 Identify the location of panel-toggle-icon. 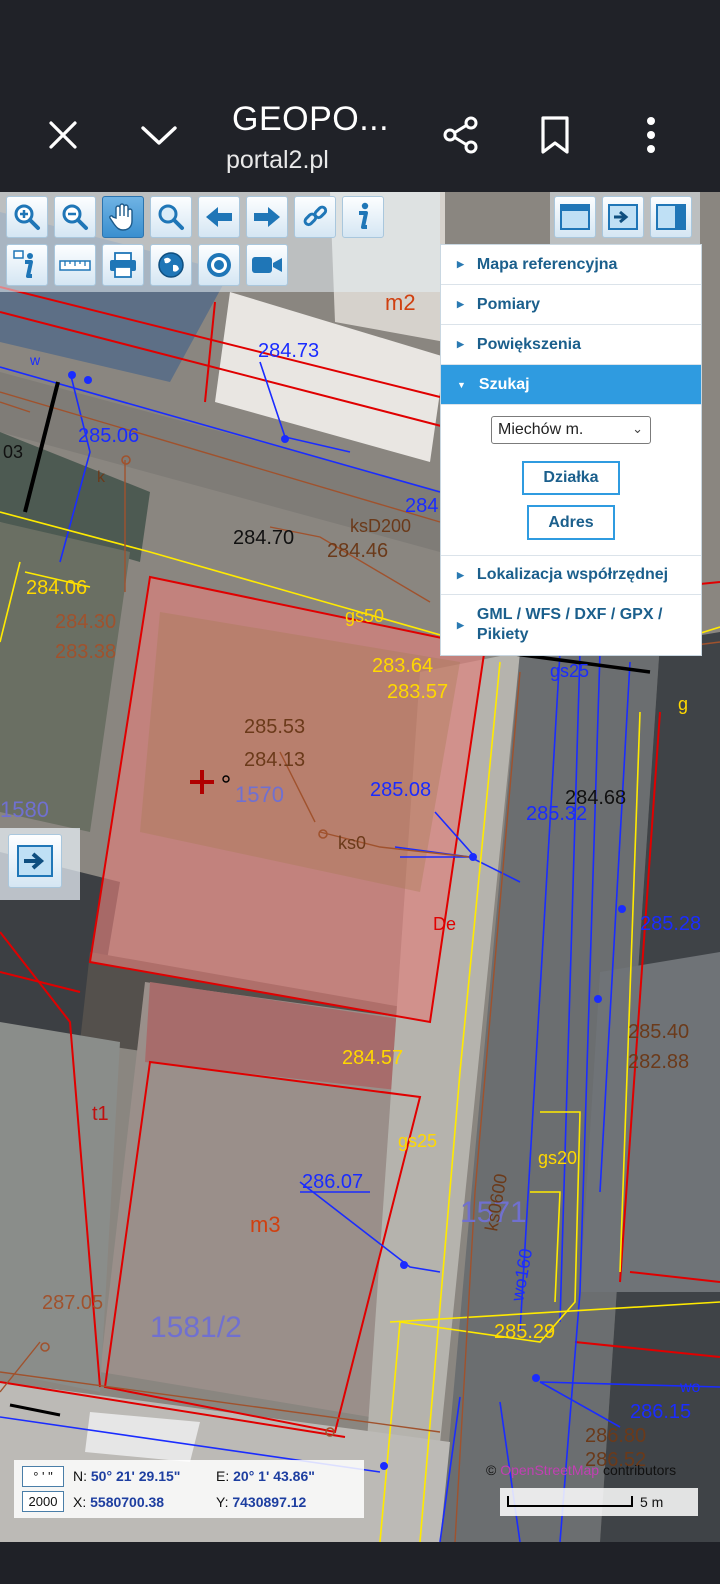
(623, 217).